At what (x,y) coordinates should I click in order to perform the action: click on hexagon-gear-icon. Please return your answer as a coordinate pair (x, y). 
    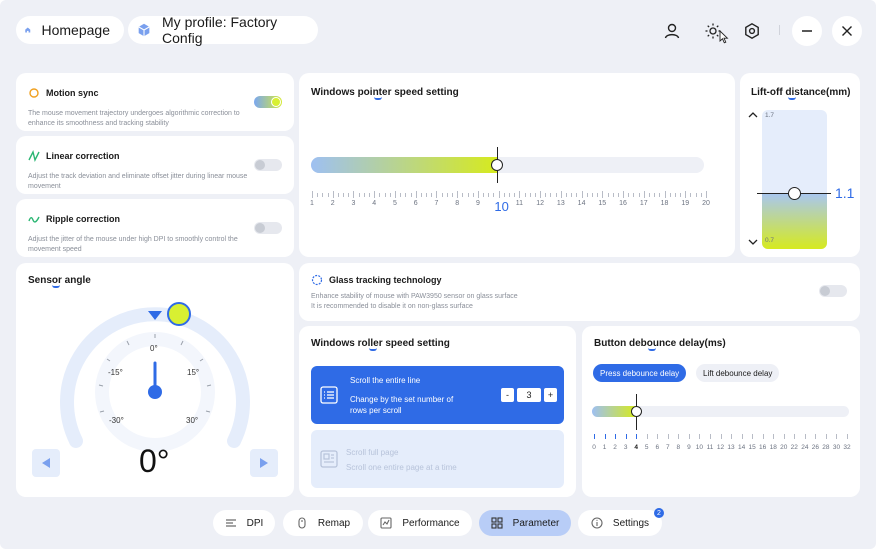
    Looking at the image, I should click on (752, 31).